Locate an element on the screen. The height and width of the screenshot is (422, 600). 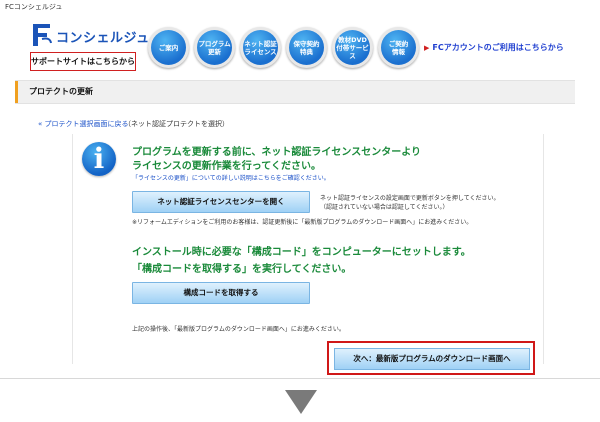
fc-account-link: ▶ FCアカウントのご利用はこちらから is located at coordinates (494, 47).